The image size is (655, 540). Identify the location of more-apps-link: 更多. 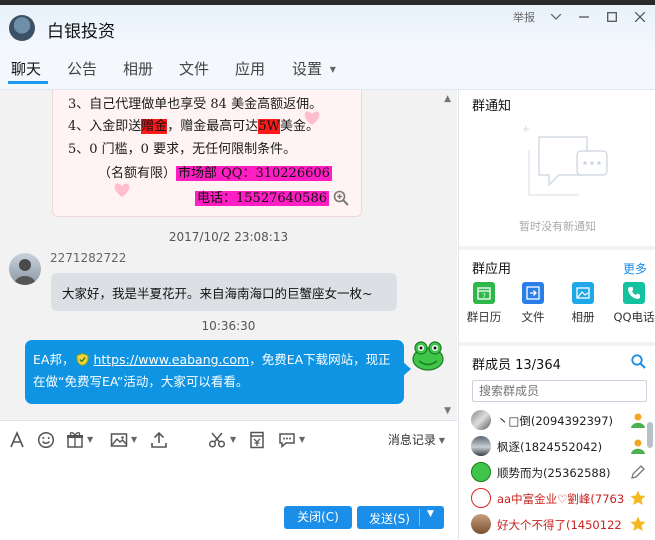
(635, 268).